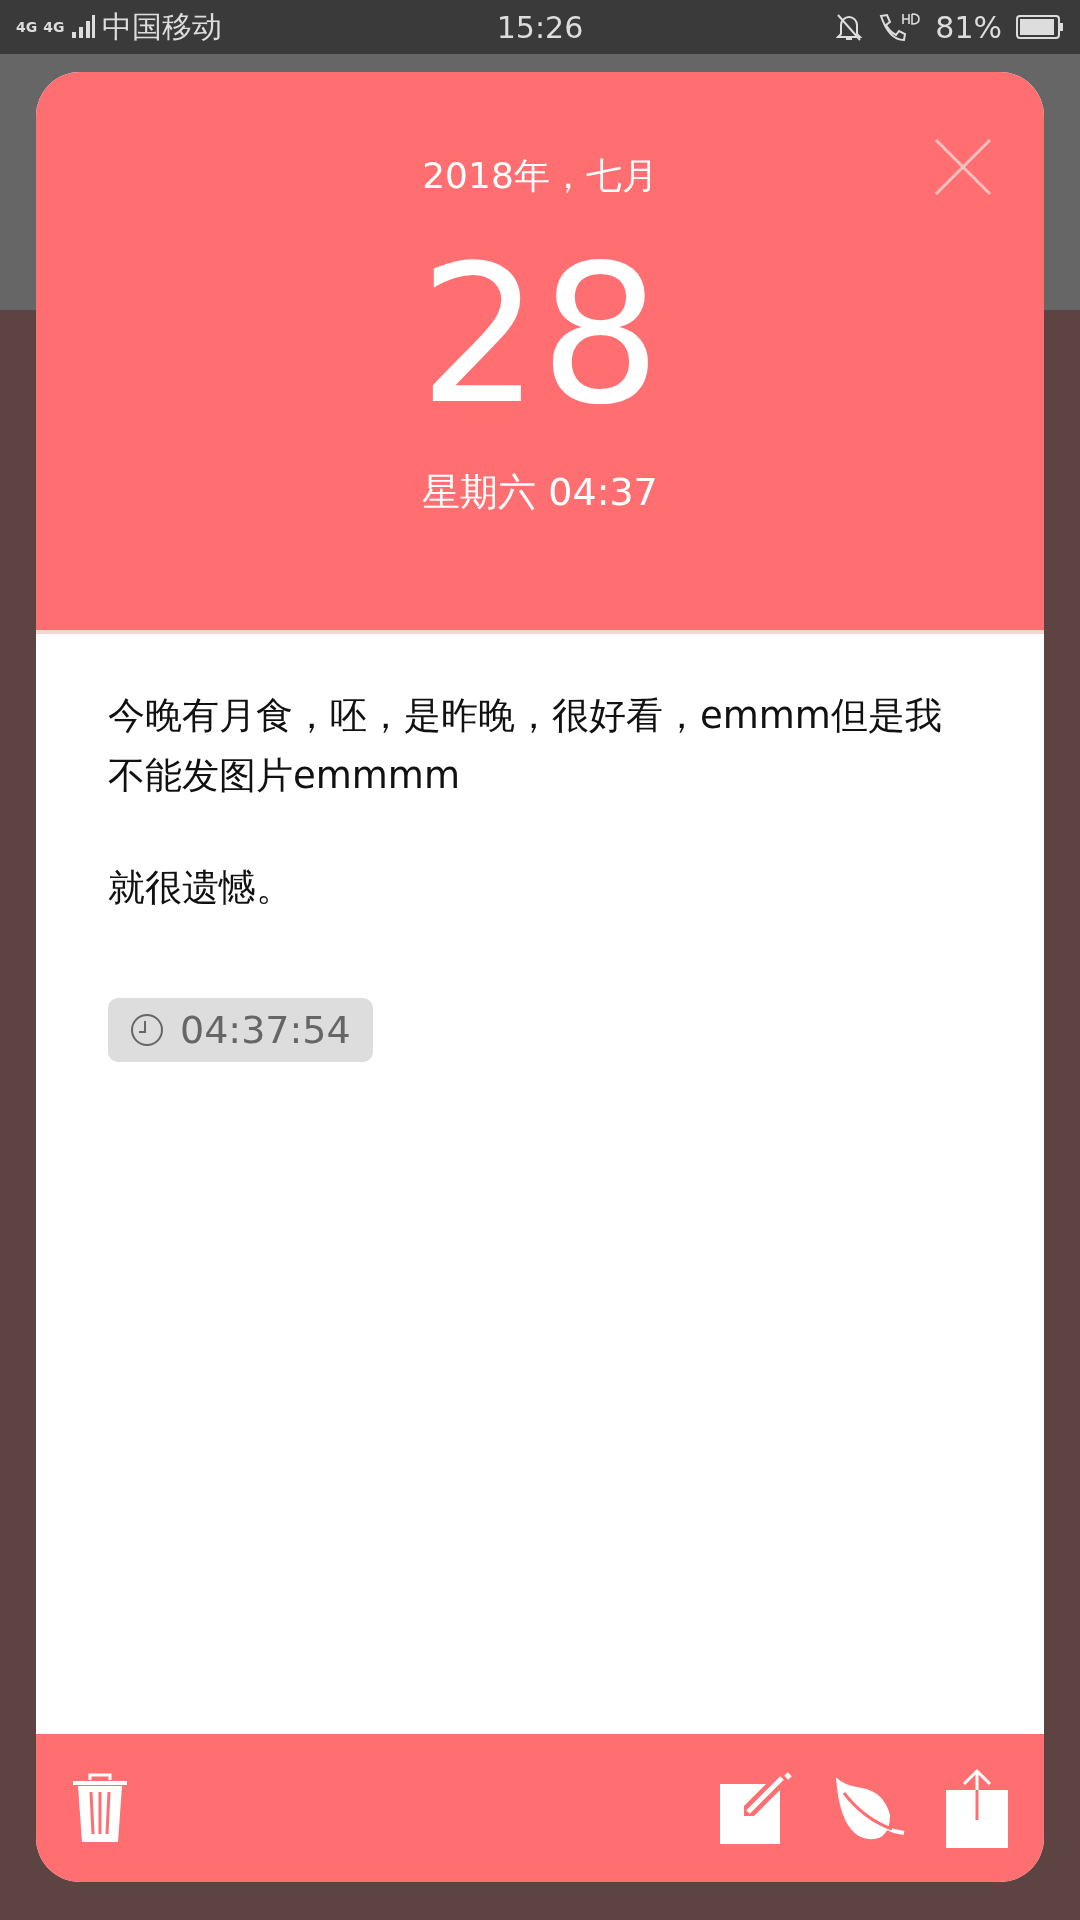 This screenshot has width=1080, height=1920. I want to click on edit-icon, so click(757, 1808).